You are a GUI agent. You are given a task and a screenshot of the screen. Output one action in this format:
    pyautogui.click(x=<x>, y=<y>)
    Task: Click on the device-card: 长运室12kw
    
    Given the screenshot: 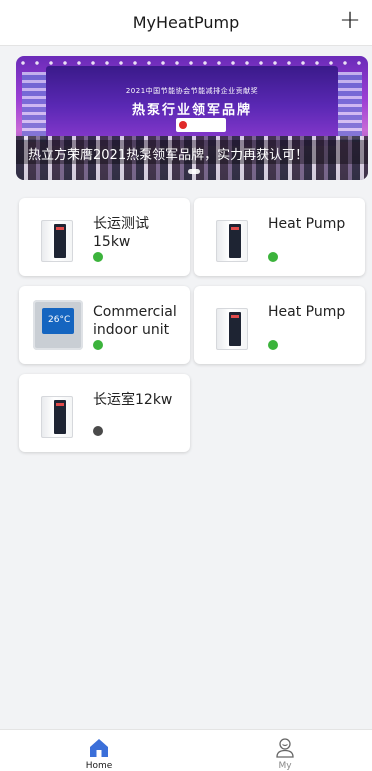 What is the action you would take?
    pyautogui.click(x=104, y=413)
    